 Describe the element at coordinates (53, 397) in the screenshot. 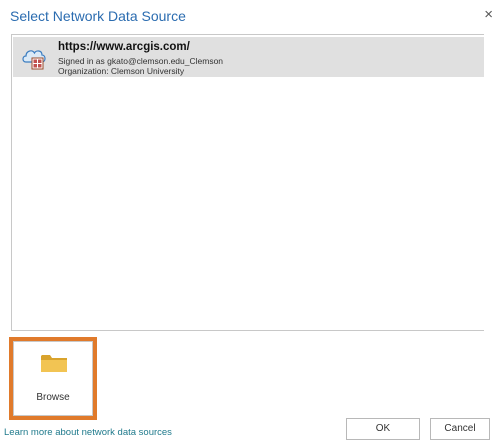

I see `browse-label: Browse` at that location.